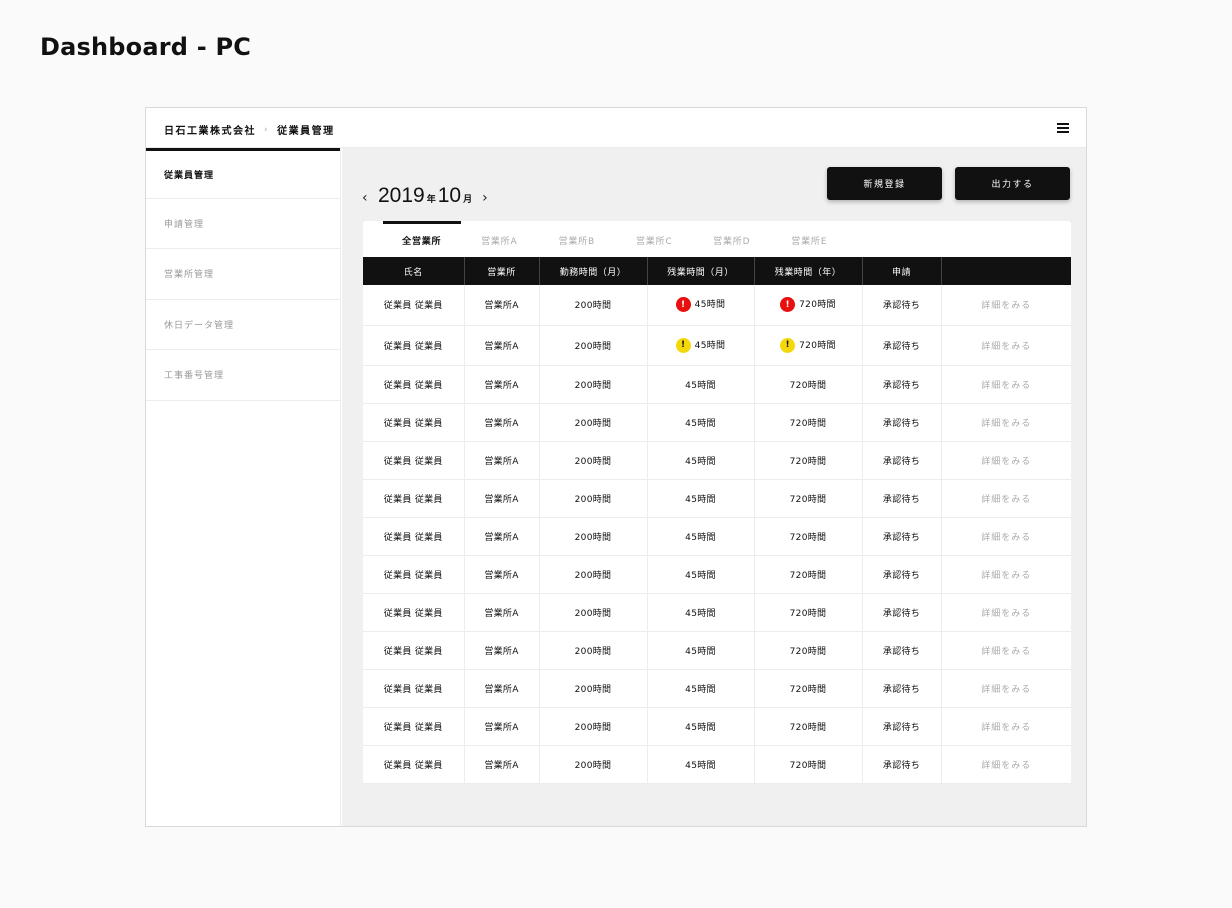 The height and width of the screenshot is (908, 1232). Describe the element at coordinates (683, 345) in the screenshot. I see `warning-alert-icon: !` at that location.